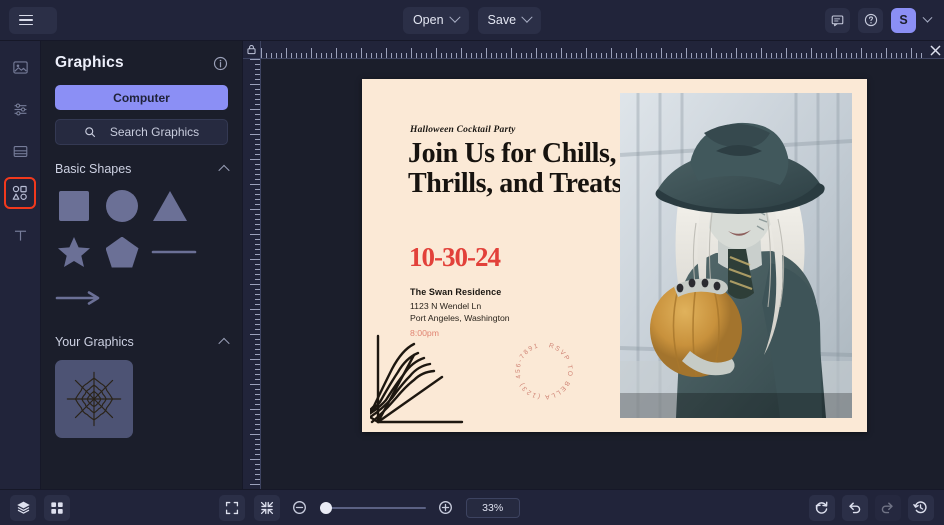  I want to click on sliders-icon, so click(20, 109).